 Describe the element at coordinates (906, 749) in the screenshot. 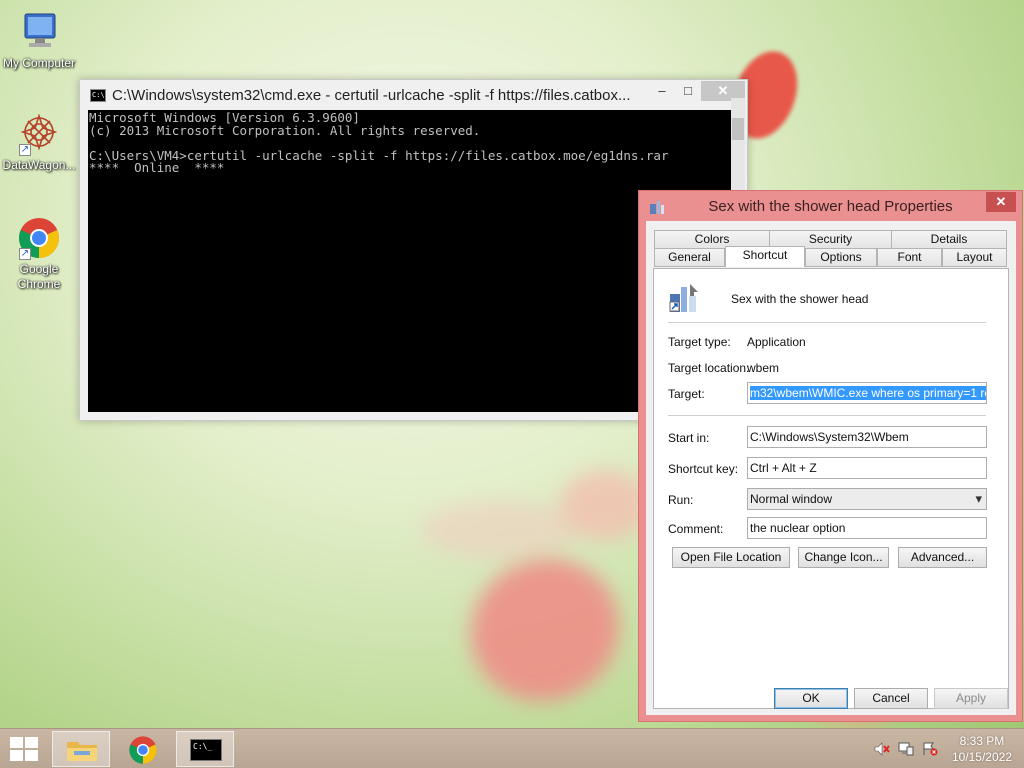

I see `network-icon` at that location.